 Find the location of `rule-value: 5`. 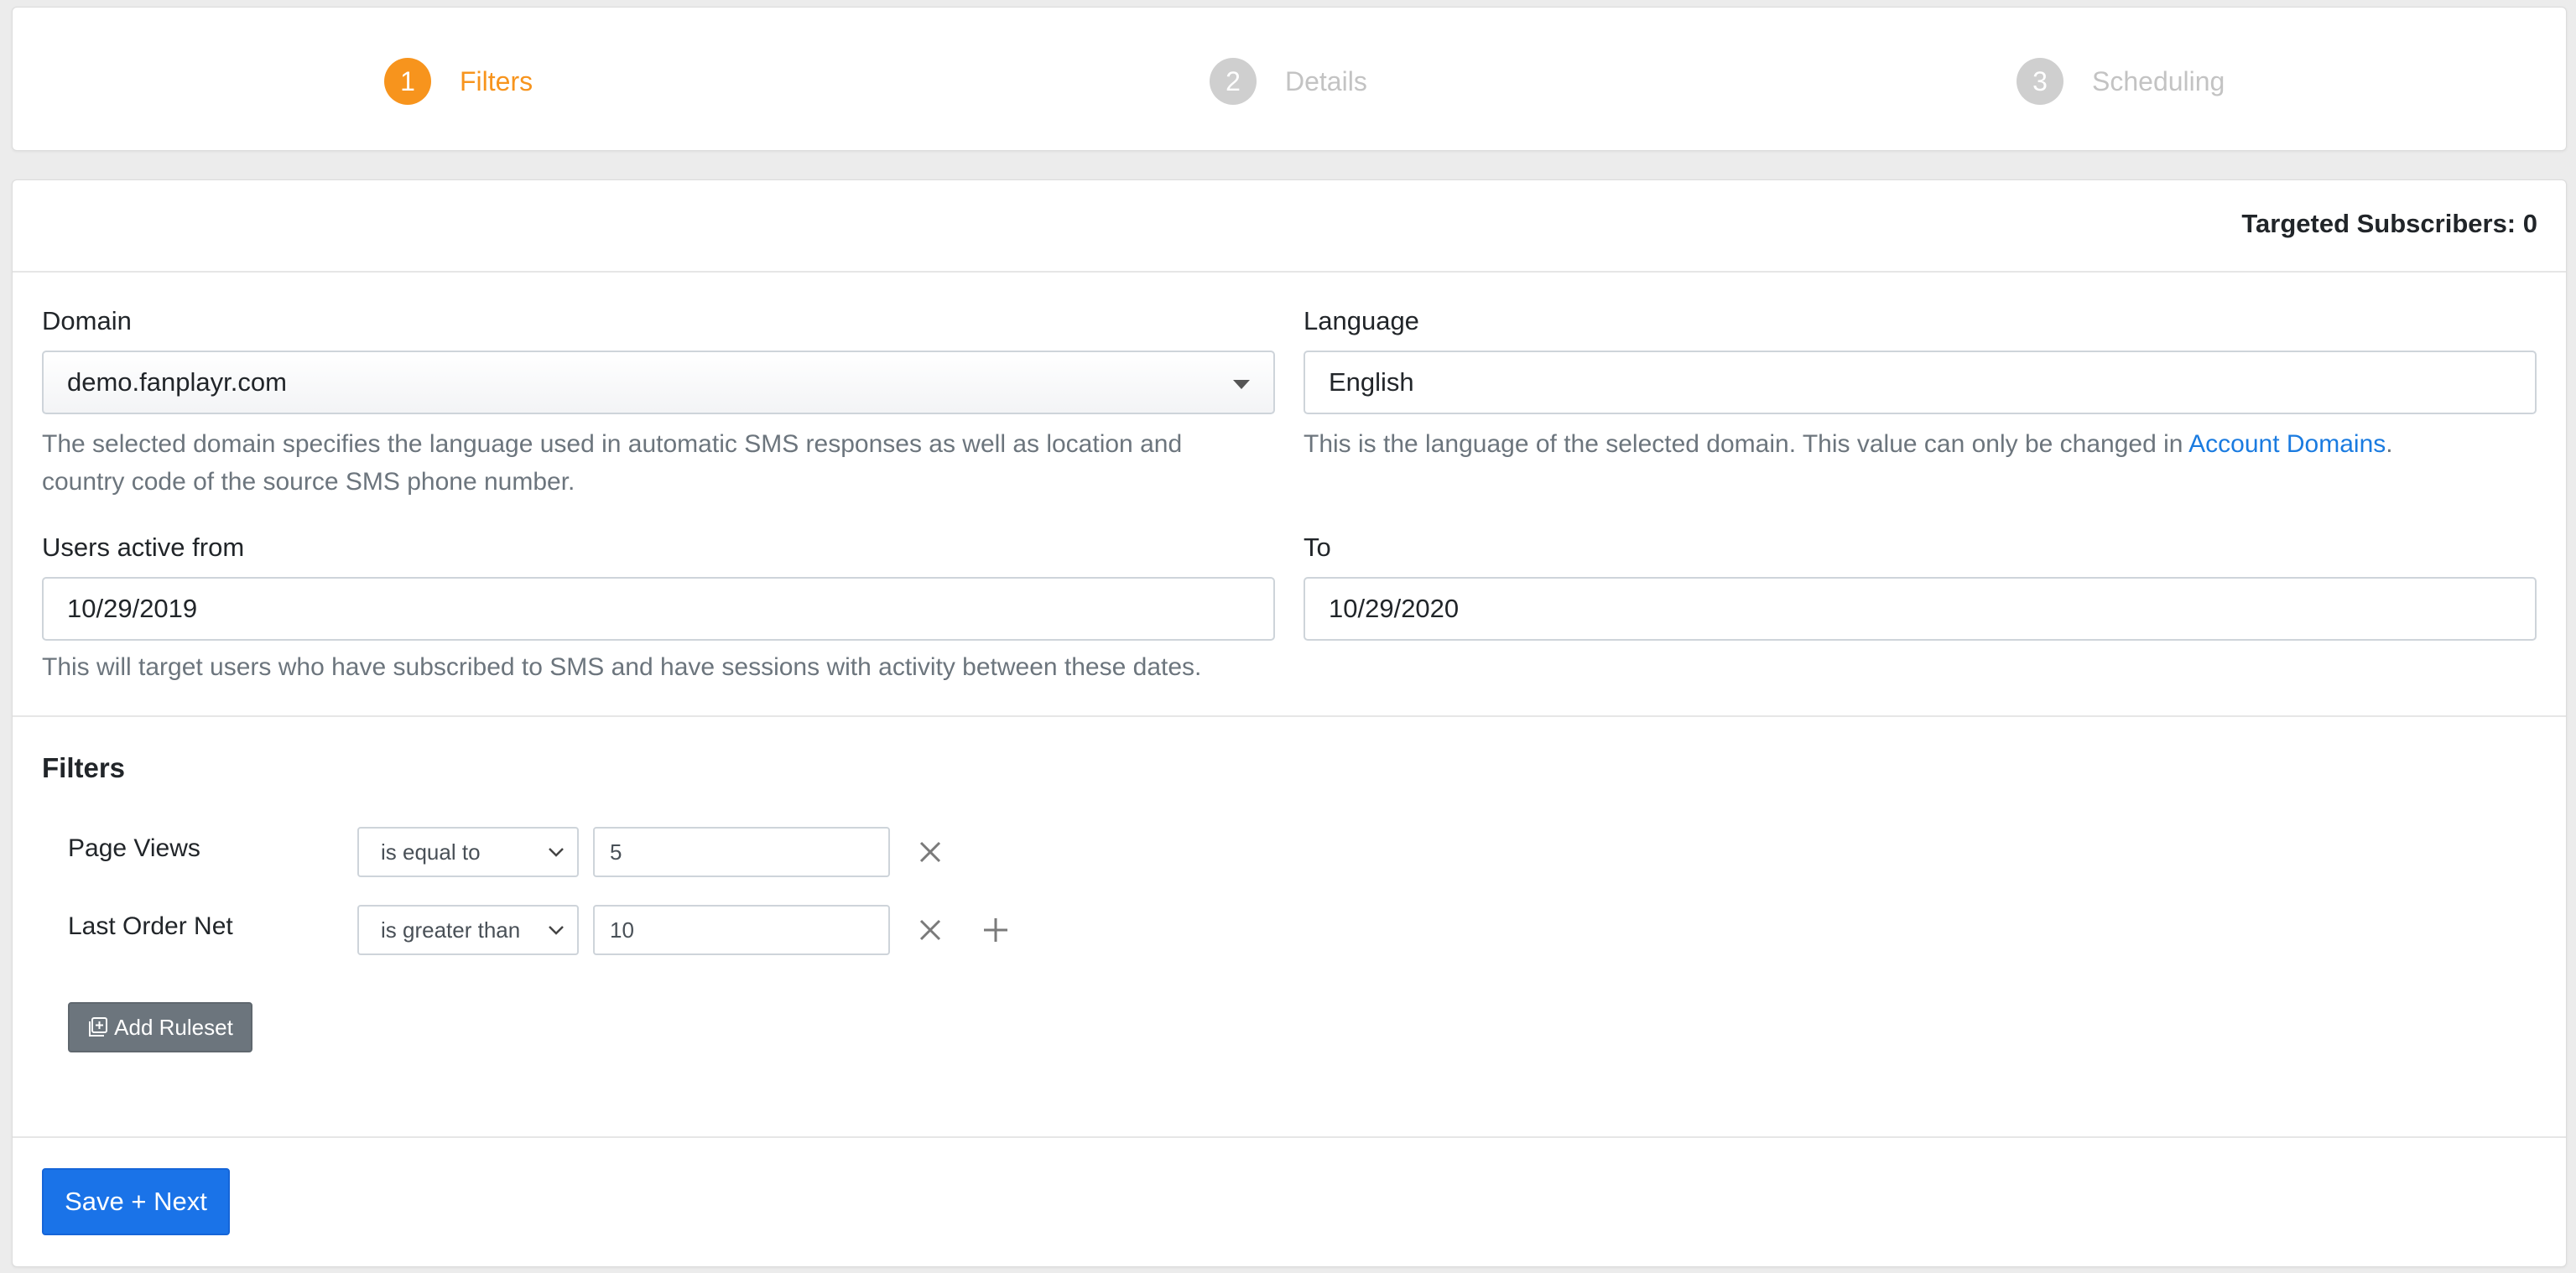

rule-value: 5 is located at coordinates (616, 852).